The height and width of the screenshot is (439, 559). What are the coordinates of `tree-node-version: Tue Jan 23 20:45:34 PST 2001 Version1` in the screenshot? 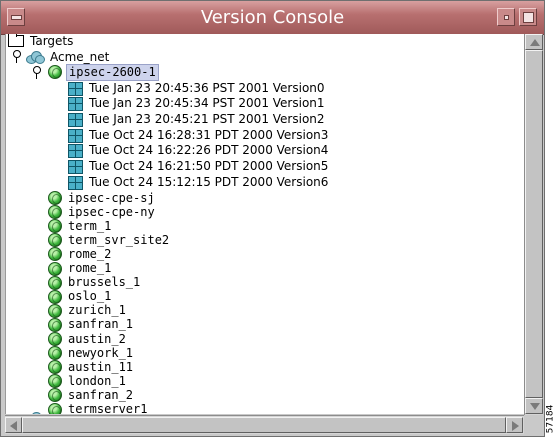 It's located at (197, 104).